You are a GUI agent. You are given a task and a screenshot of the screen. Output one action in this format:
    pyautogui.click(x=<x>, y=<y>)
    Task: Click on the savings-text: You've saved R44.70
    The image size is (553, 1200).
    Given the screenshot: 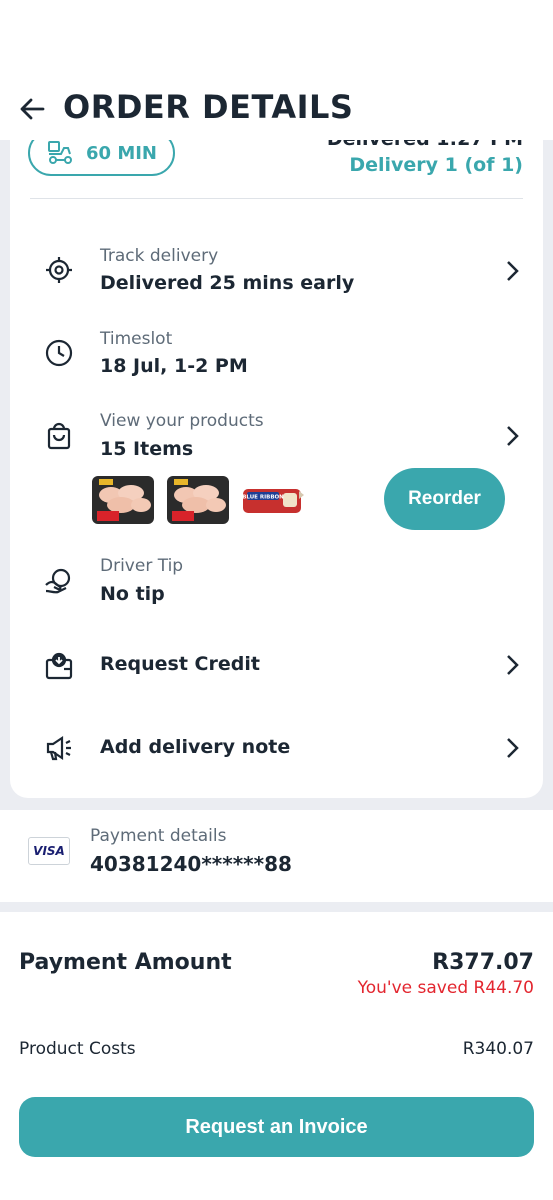 What is the action you would take?
    pyautogui.click(x=445, y=988)
    